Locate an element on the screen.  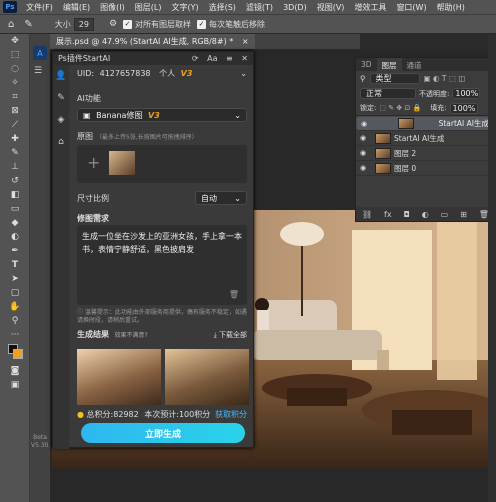
close-icon: ✕ is located at coordinates (244, 58).